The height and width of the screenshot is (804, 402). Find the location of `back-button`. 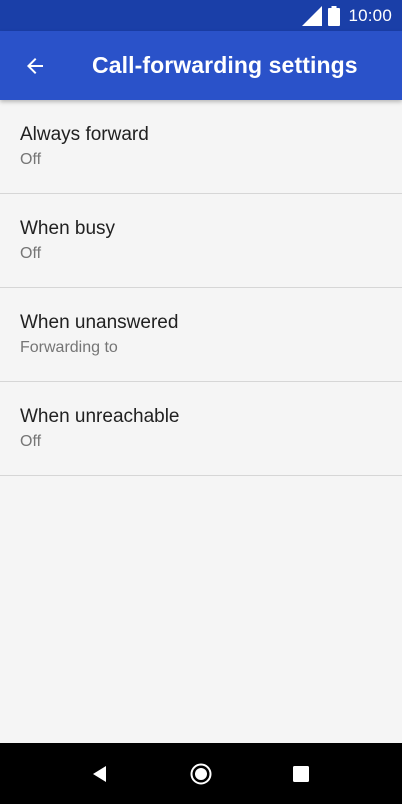

back-button is located at coordinates (35, 66).